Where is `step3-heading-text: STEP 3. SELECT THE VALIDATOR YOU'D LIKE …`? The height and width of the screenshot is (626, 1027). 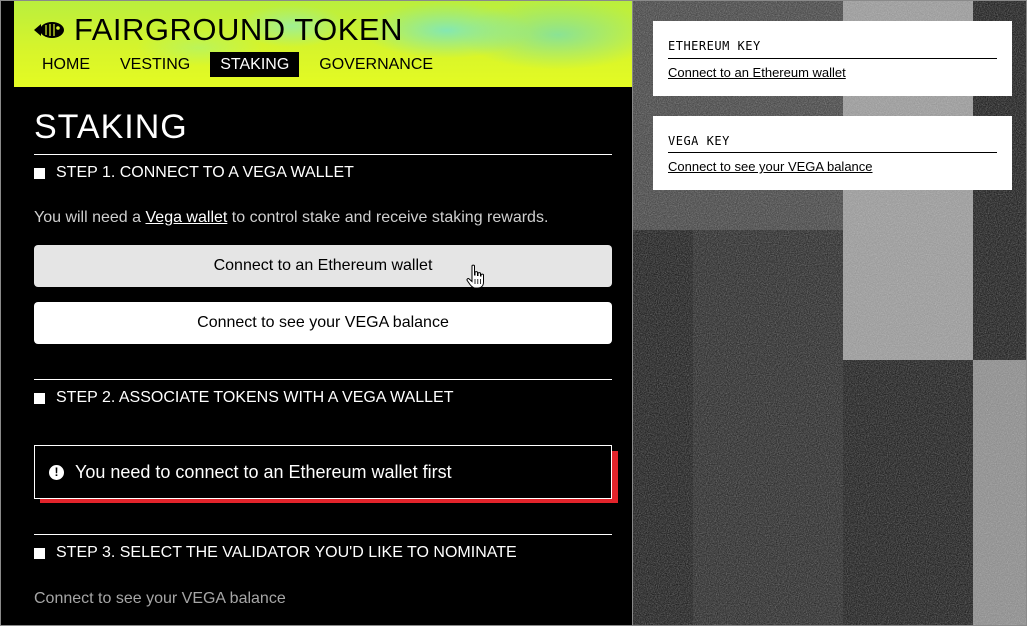 step3-heading-text: STEP 3. SELECT THE VALIDATOR YOU'D LIKE … is located at coordinates (286, 552).